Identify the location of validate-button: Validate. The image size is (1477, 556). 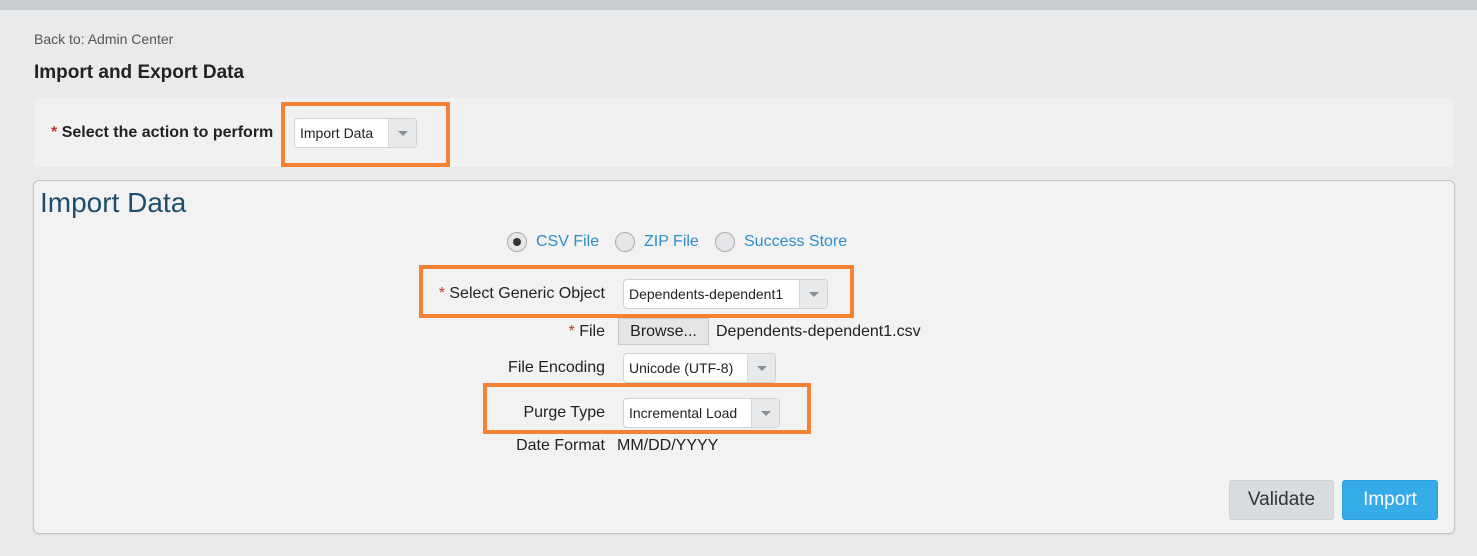
(1281, 500).